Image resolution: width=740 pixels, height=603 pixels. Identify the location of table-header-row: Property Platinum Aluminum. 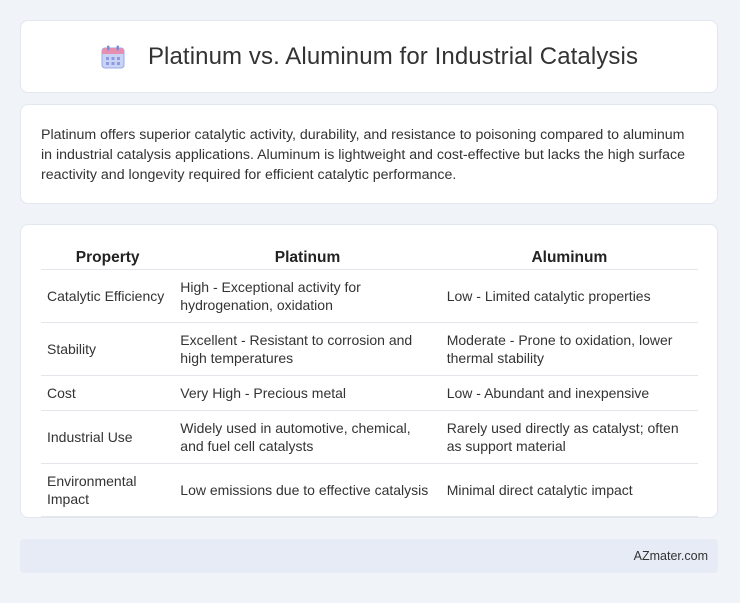
(369, 256).